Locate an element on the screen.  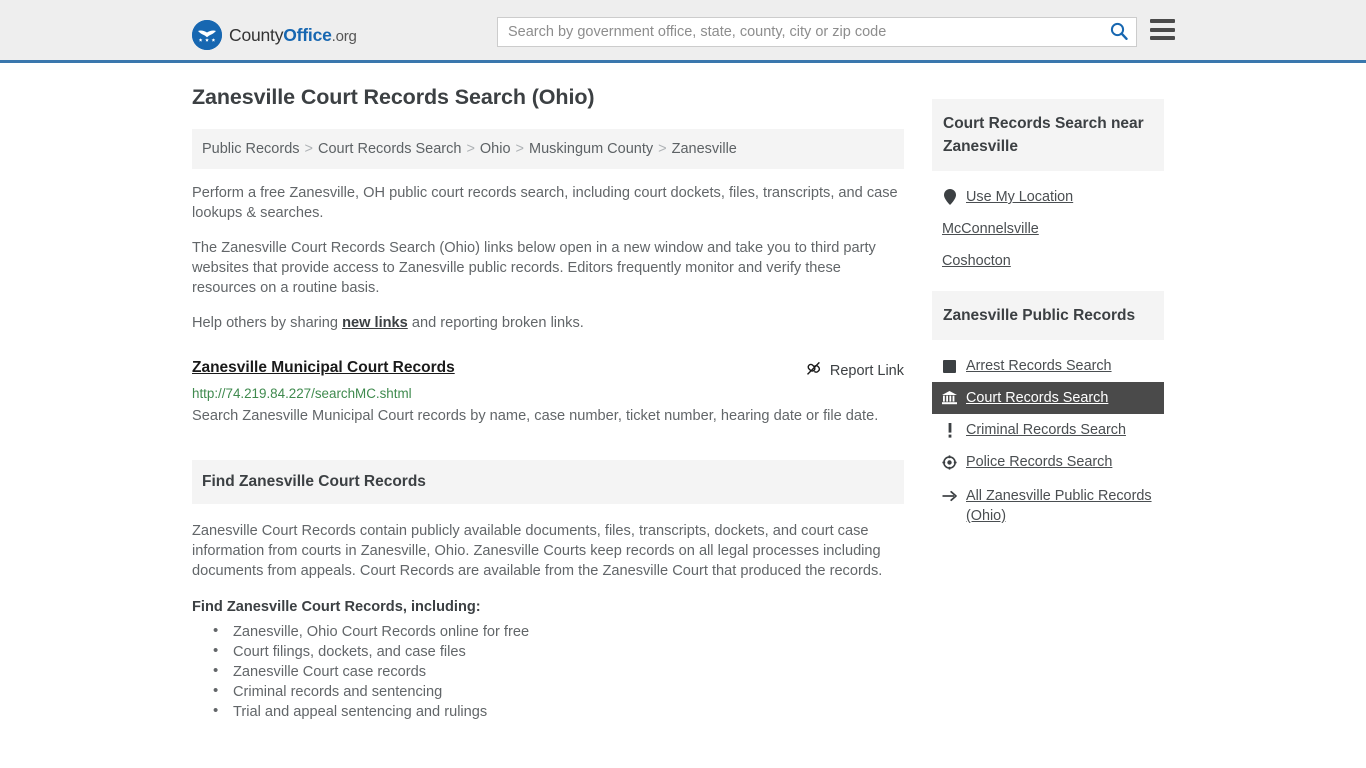
exclamation-icon is located at coordinates (949, 430).